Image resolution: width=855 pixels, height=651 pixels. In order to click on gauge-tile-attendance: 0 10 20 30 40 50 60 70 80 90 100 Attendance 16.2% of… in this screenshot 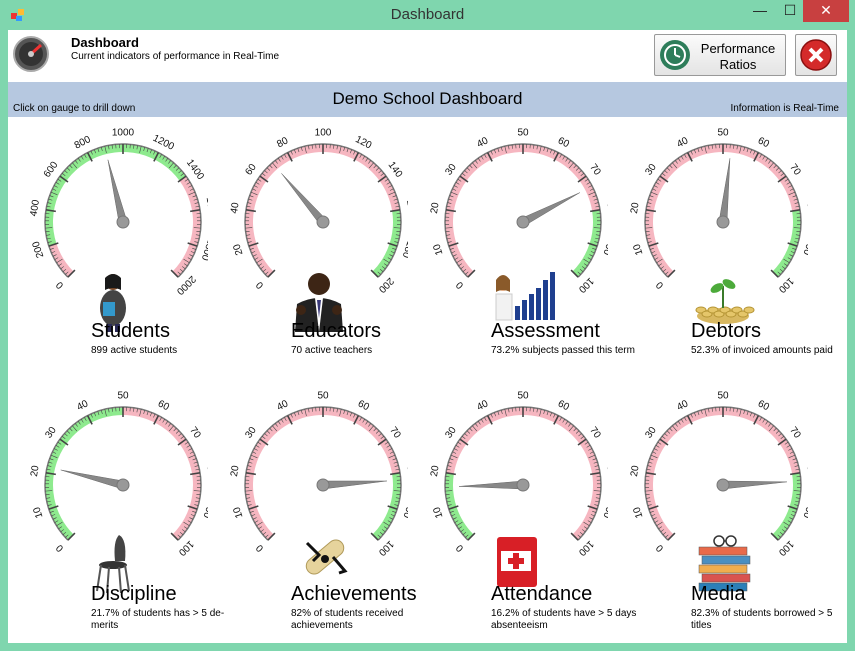, I will do `click(522, 513)`.